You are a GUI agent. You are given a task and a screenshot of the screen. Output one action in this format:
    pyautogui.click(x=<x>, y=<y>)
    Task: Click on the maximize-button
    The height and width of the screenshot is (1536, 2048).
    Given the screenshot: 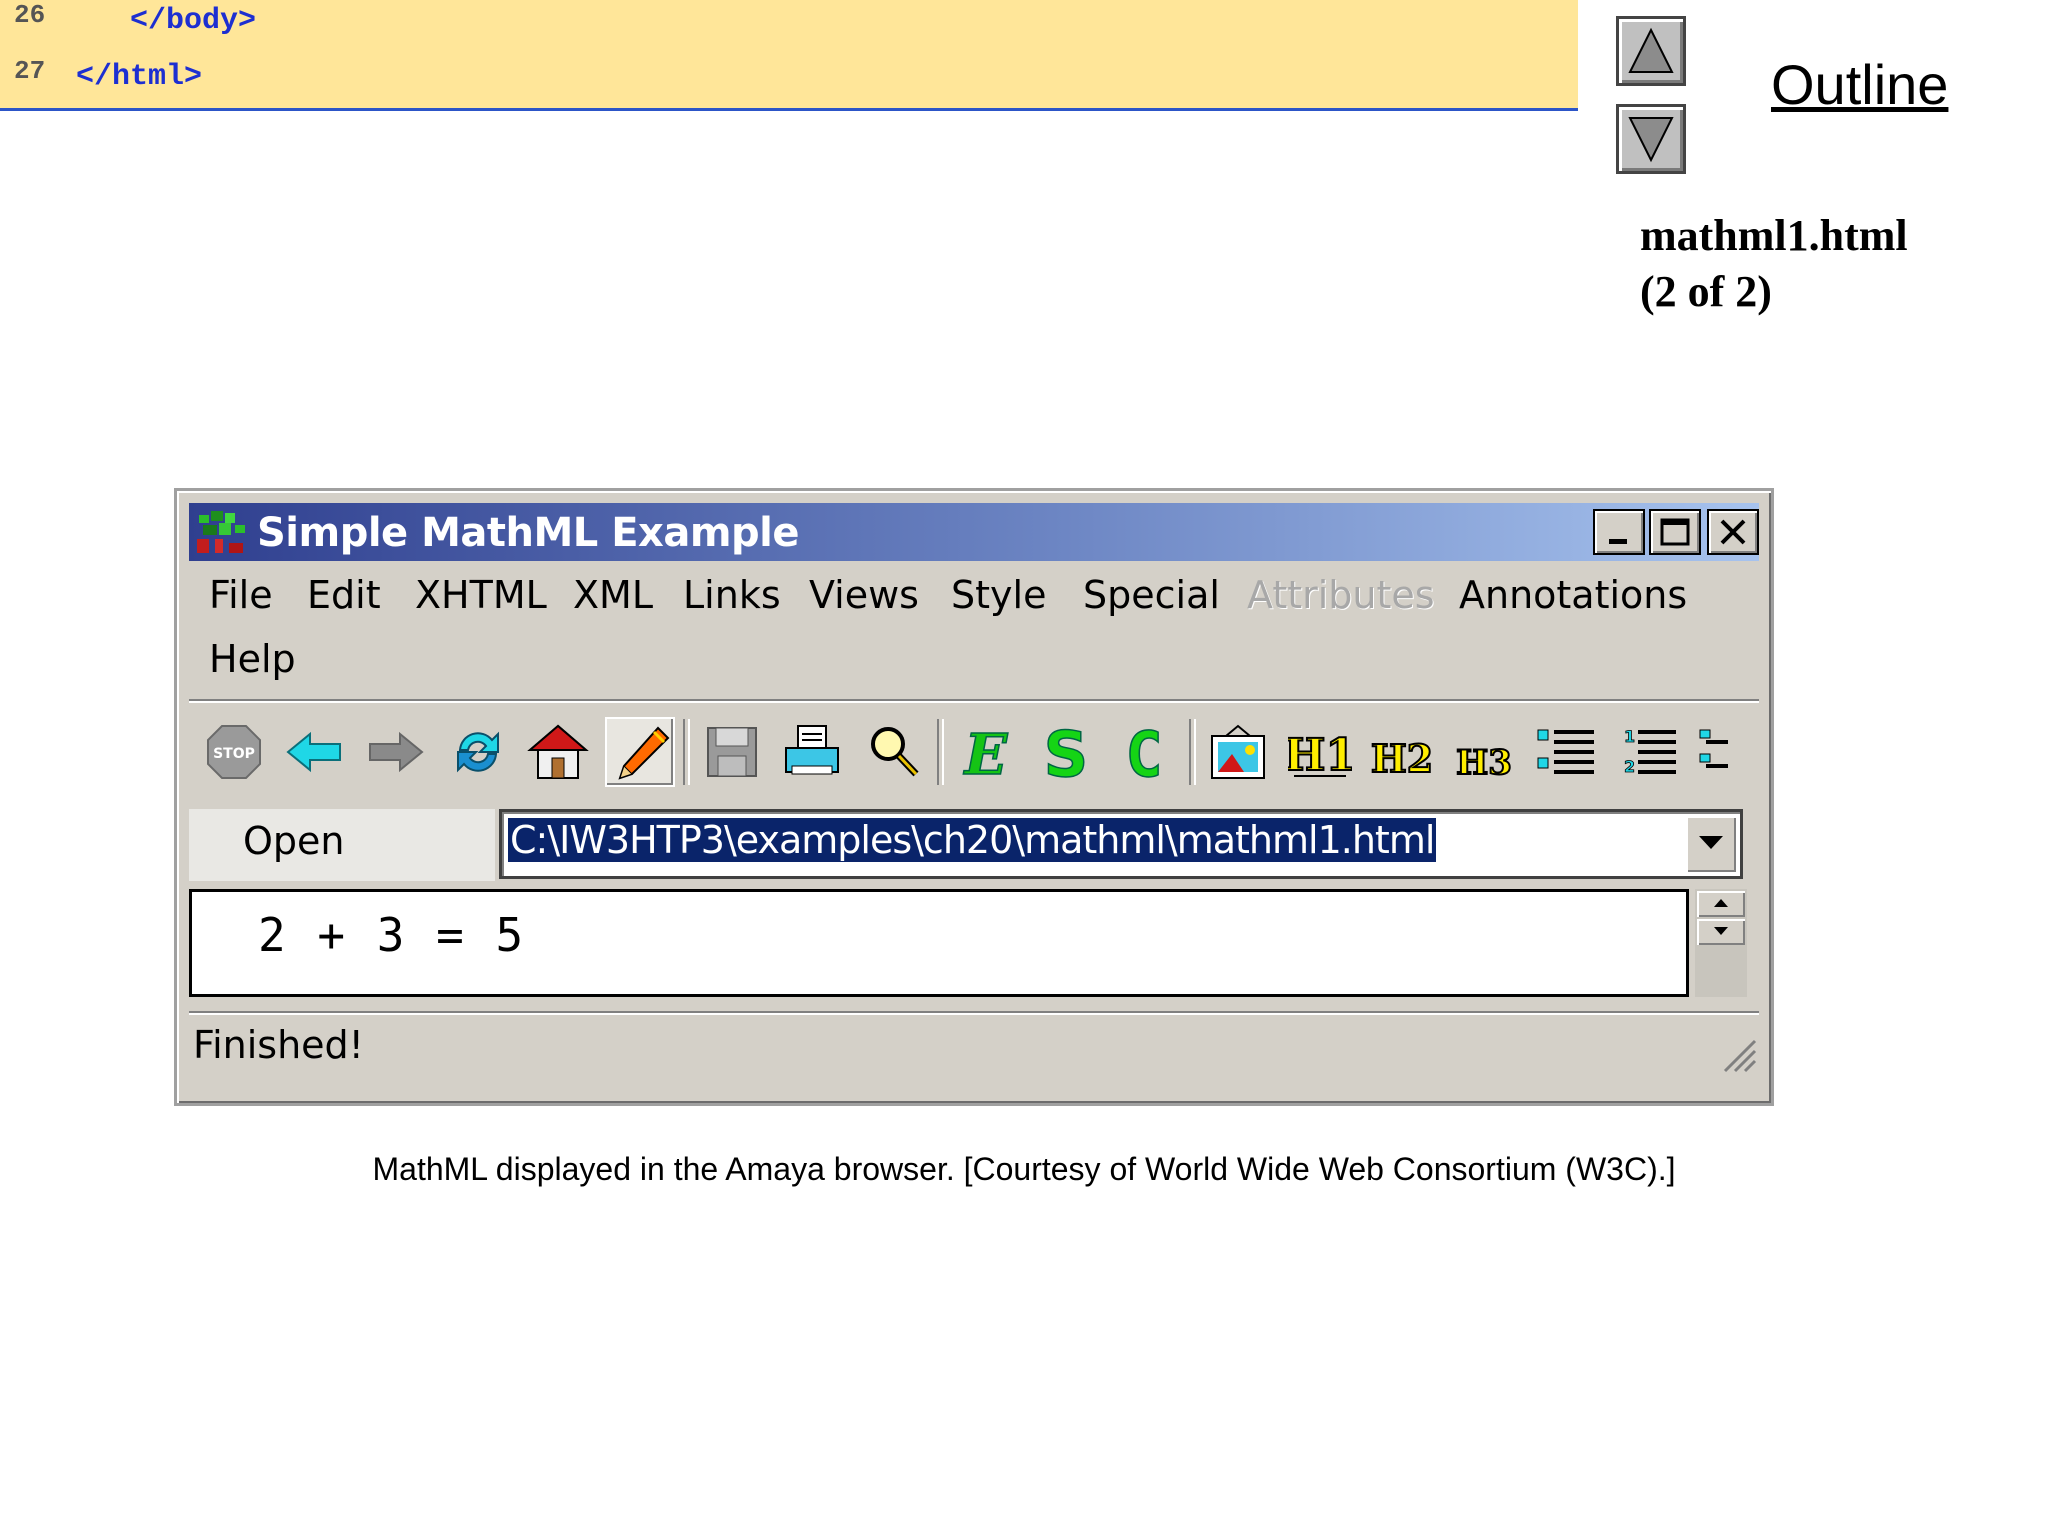 What is the action you would take?
    pyautogui.click(x=1675, y=532)
    